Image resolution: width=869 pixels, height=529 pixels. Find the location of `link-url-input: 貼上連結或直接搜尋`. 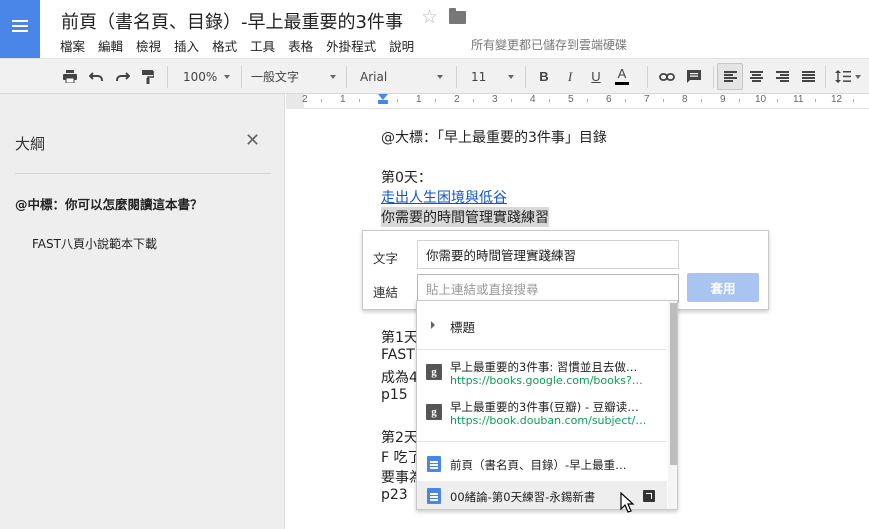

link-url-input: 貼上連結或直接搜尋 is located at coordinates (548, 288).